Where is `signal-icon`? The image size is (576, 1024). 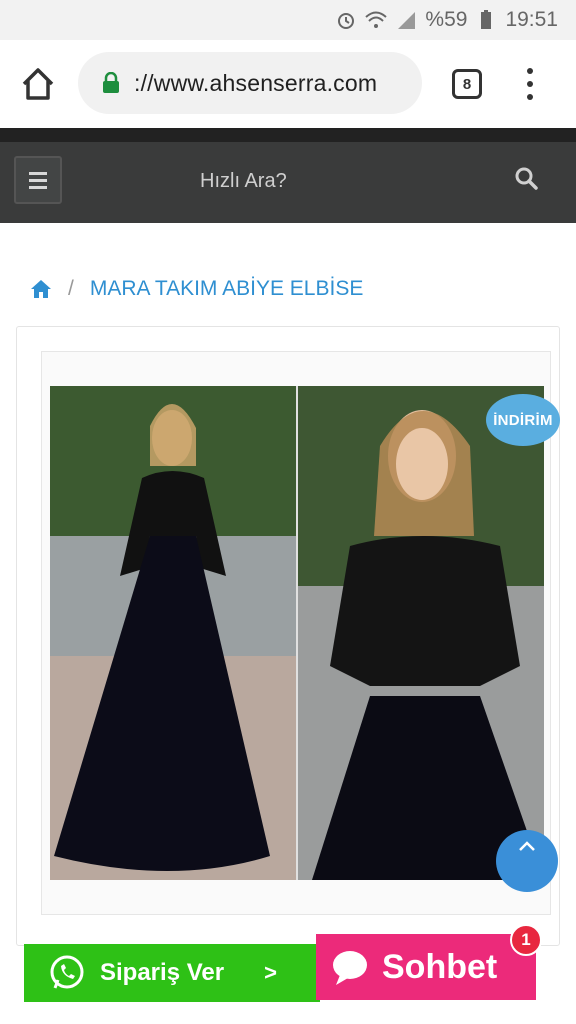 signal-icon is located at coordinates (406, 20).